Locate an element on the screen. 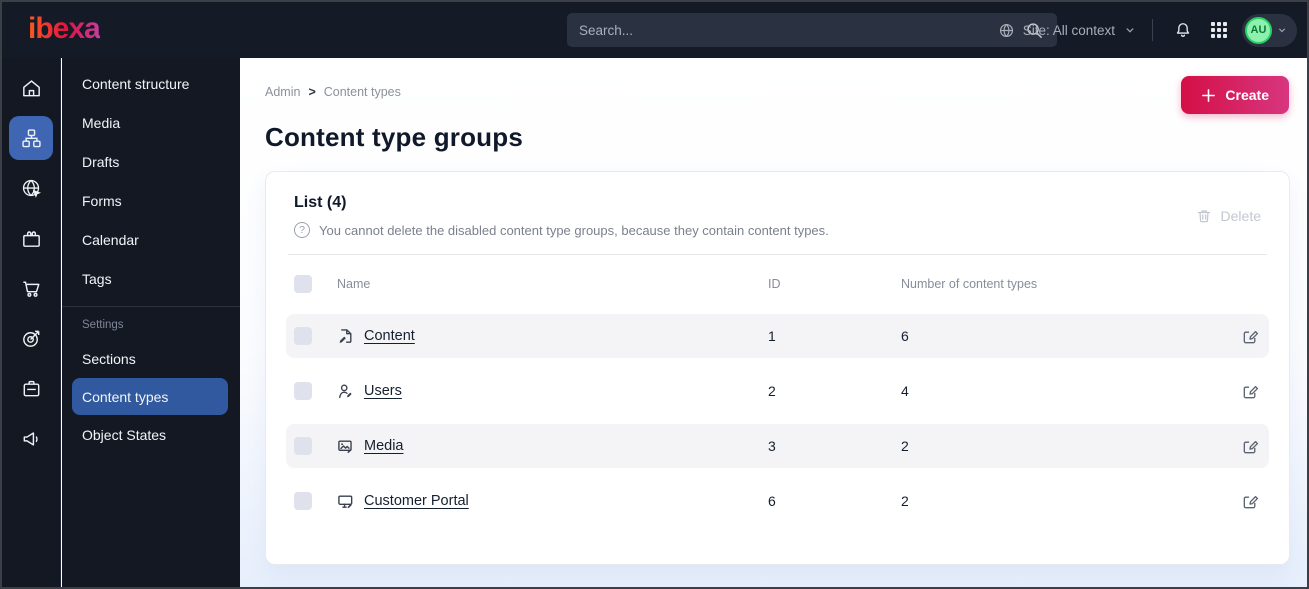  app-grid-icon is located at coordinates (1219, 30).